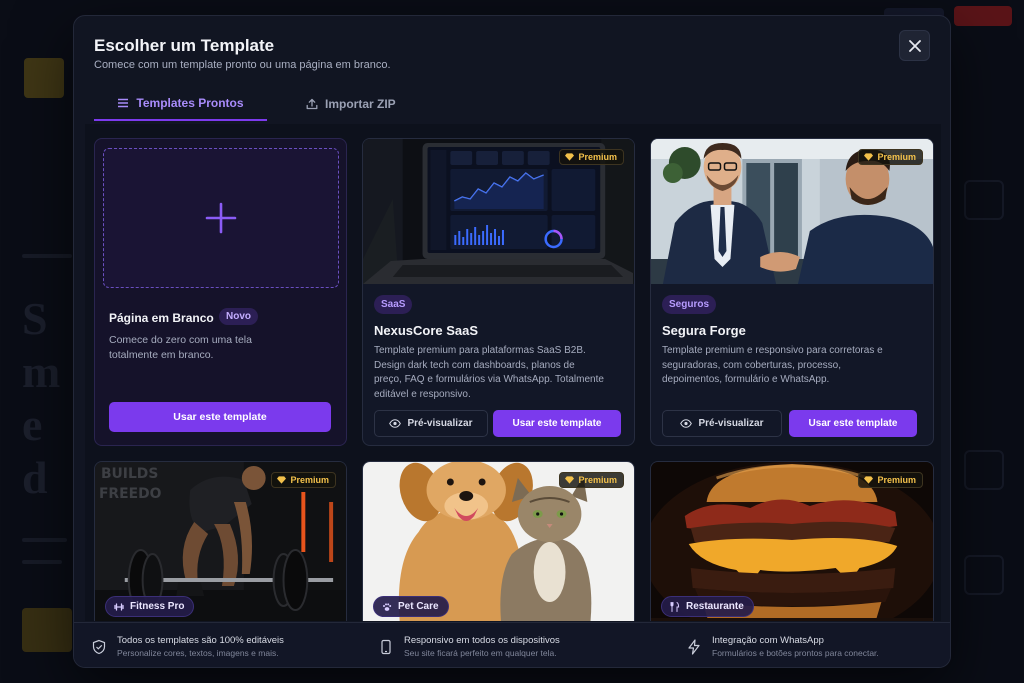  I want to click on category-chip: Pet Care, so click(411, 606).